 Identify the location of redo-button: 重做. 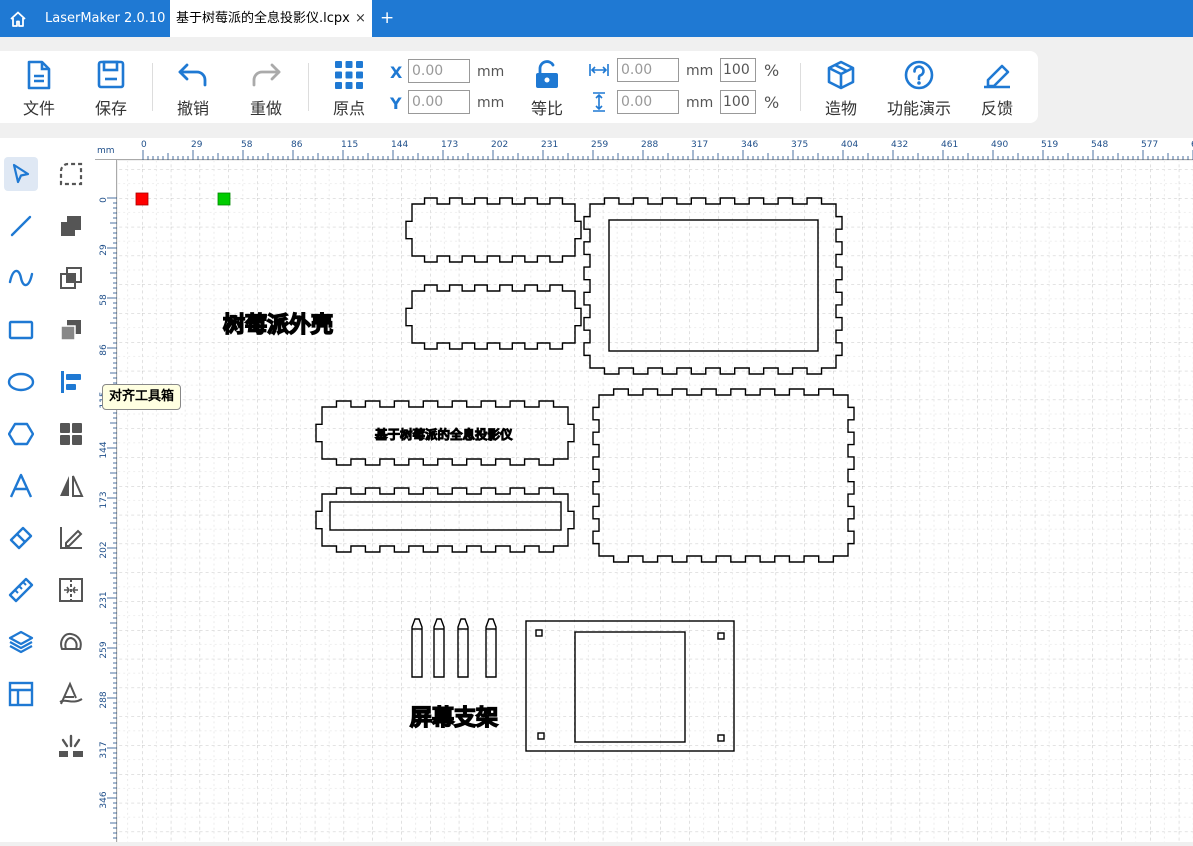
(266, 85).